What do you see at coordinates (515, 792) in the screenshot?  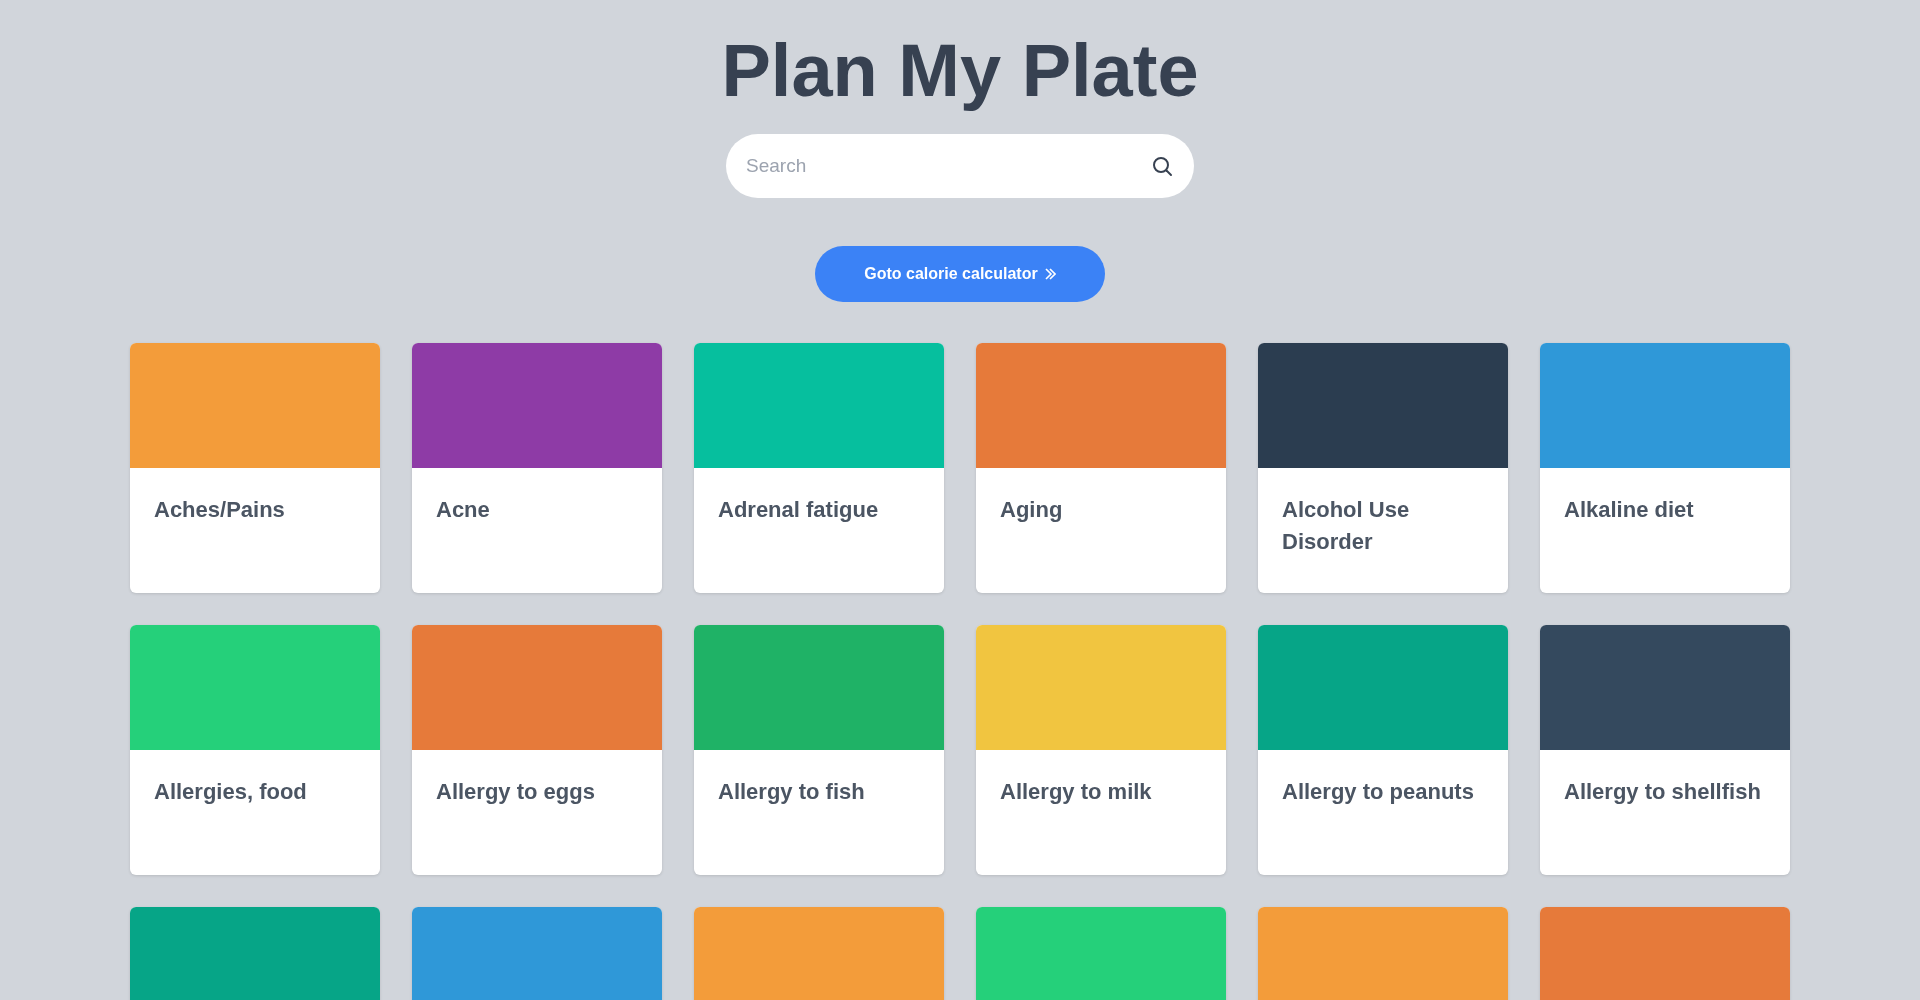 I see `card-title: Allergy to eggs` at bounding box center [515, 792].